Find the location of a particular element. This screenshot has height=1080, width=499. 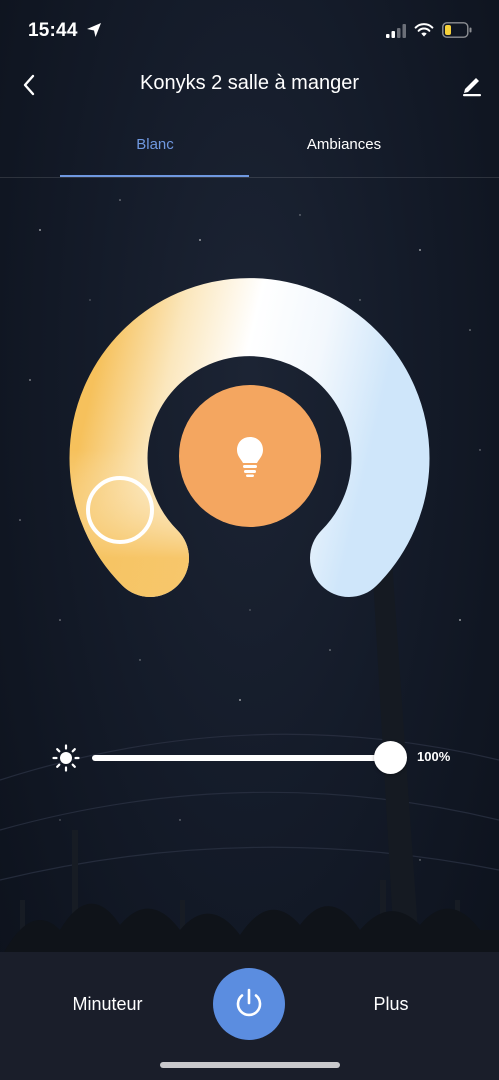

status-time: 15:44 is located at coordinates (53, 30).